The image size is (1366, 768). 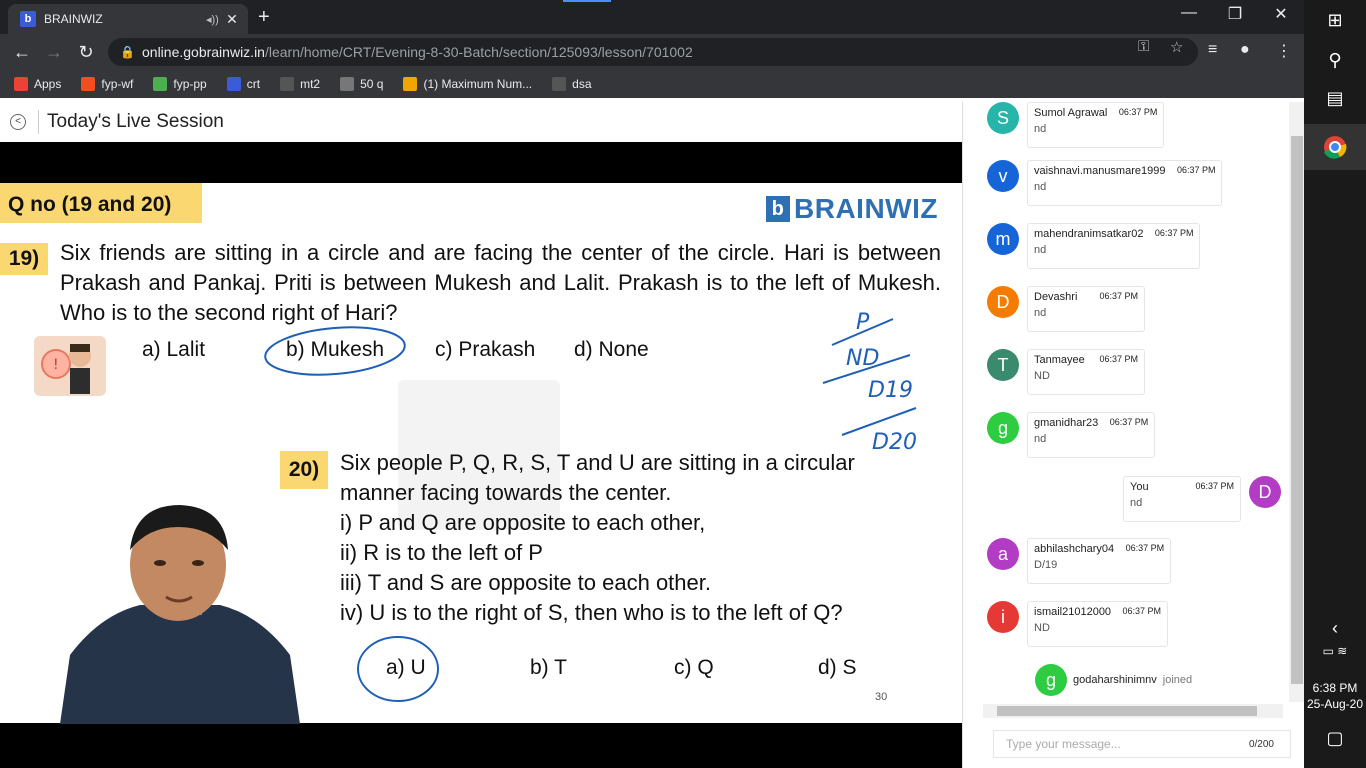 I want to click on taskbar-clock: 6:38 PM 25-Aug-20, so click(x=1335, y=696).